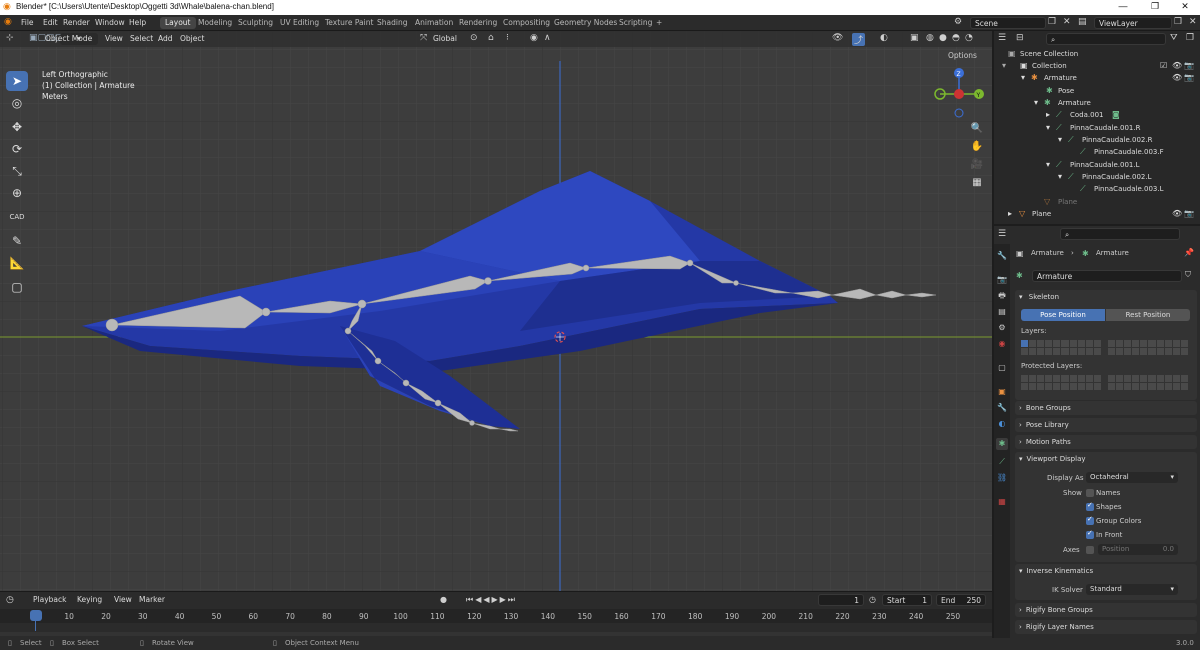 The height and width of the screenshot is (650, 1200). What do you see at coordinates (114, 38) in the screenshot?
I see `menu-view: View` at bounding box center [114, 38].